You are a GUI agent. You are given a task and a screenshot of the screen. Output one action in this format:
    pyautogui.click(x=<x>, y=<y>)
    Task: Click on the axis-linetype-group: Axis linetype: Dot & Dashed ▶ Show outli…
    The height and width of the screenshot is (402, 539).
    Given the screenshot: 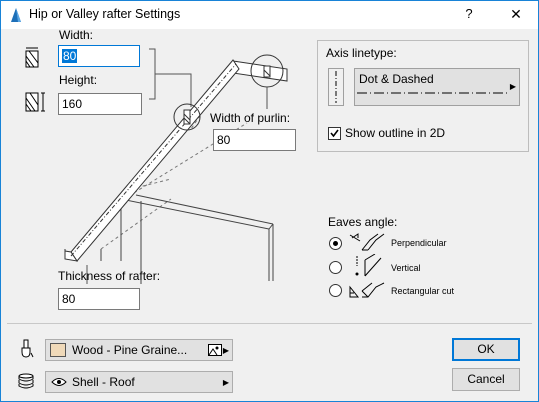 What is the action you would take?
    pyautogui.click(x=423, y=96)
    